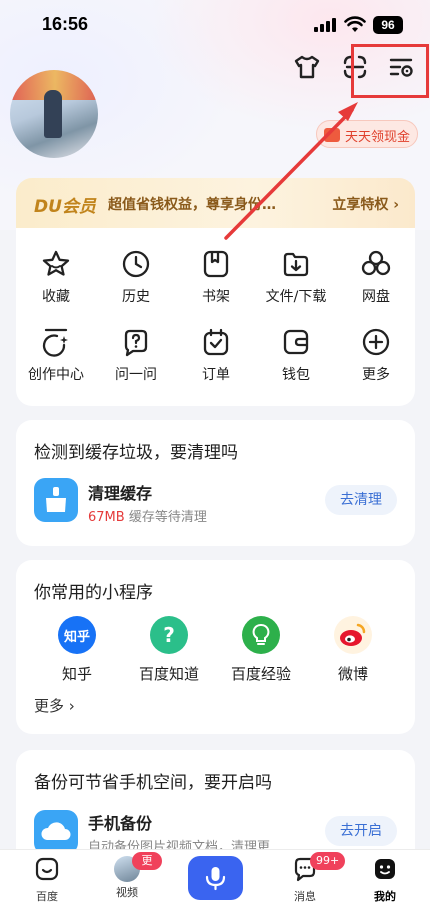 The image size is (430, 919). What do you see at coordinates (296, 375) in the screenshot?
I see `tool-label: 钱包` at bounding box center [296, 375].